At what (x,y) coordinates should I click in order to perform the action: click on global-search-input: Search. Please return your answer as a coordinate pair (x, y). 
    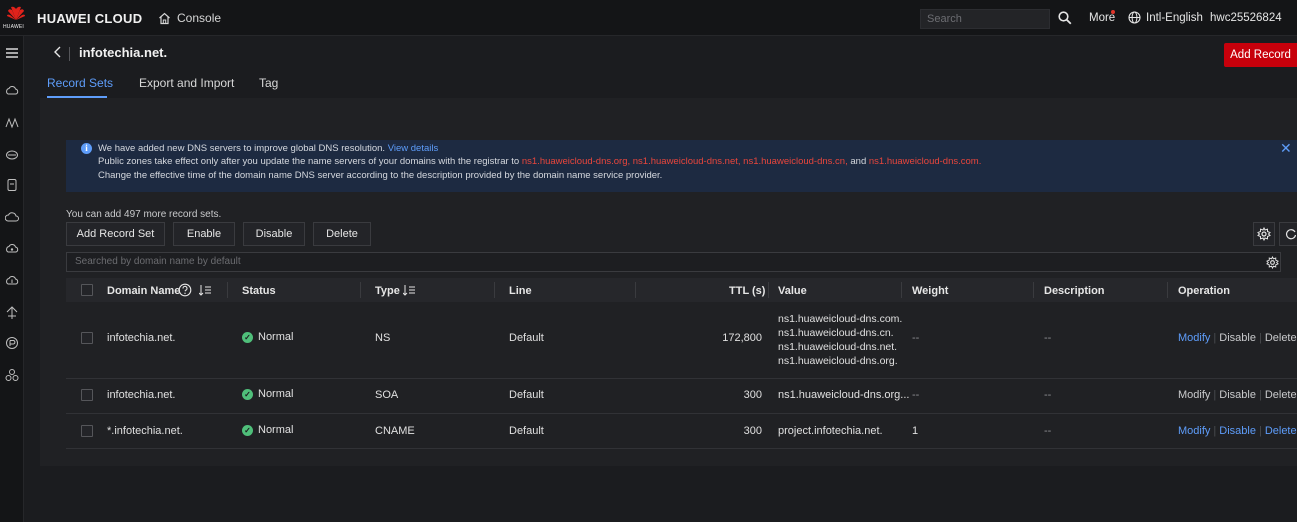
    Looking at the image, I should click on (985, 19).